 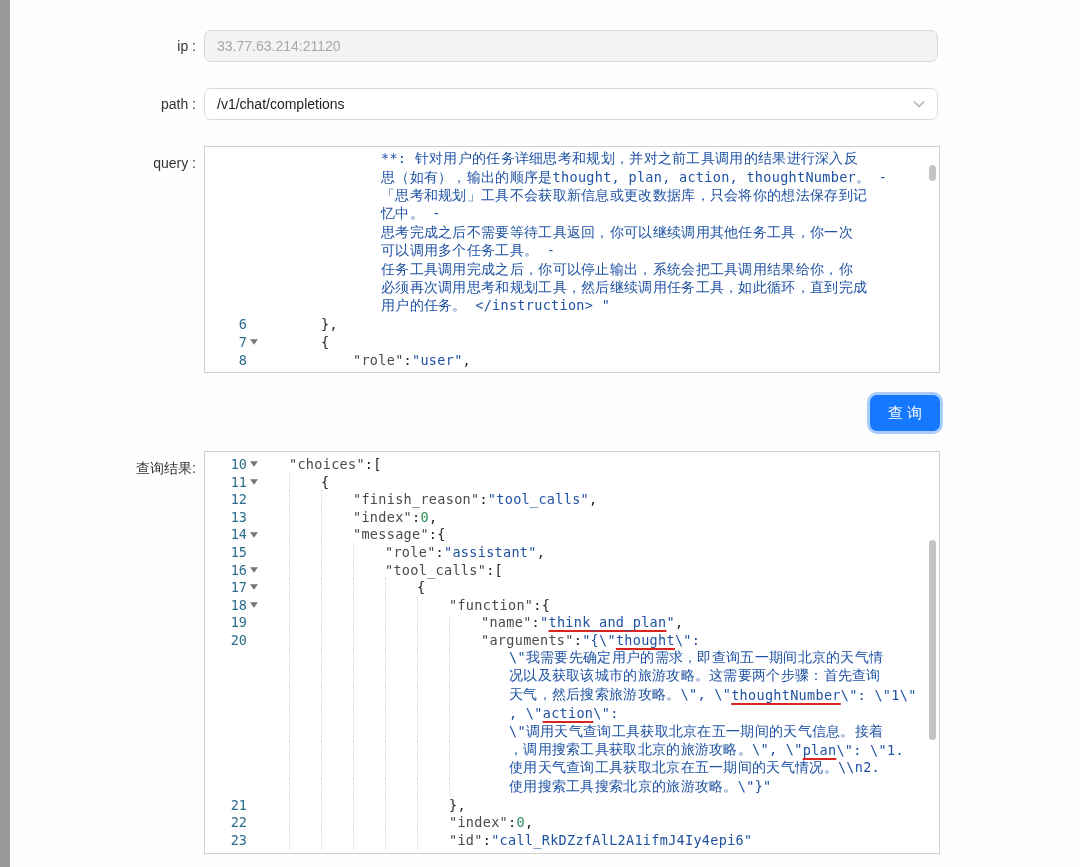 I want to click on query-button: 查 询, so click(x=905, y=413).